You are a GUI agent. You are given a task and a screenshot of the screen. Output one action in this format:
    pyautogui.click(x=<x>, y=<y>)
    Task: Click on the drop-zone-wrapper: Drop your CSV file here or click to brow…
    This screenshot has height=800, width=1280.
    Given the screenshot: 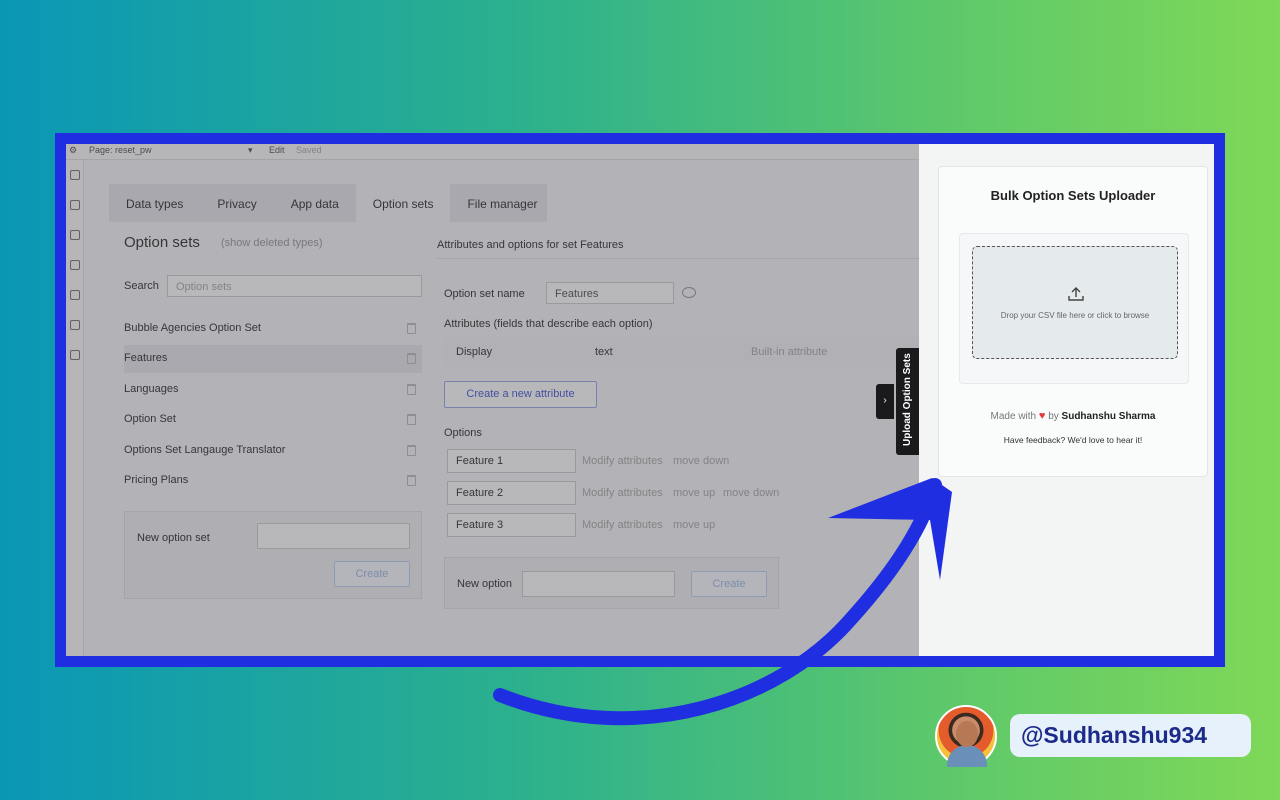 What is the action you would take?
    pyautogui.click(x=1074, y=308)
    